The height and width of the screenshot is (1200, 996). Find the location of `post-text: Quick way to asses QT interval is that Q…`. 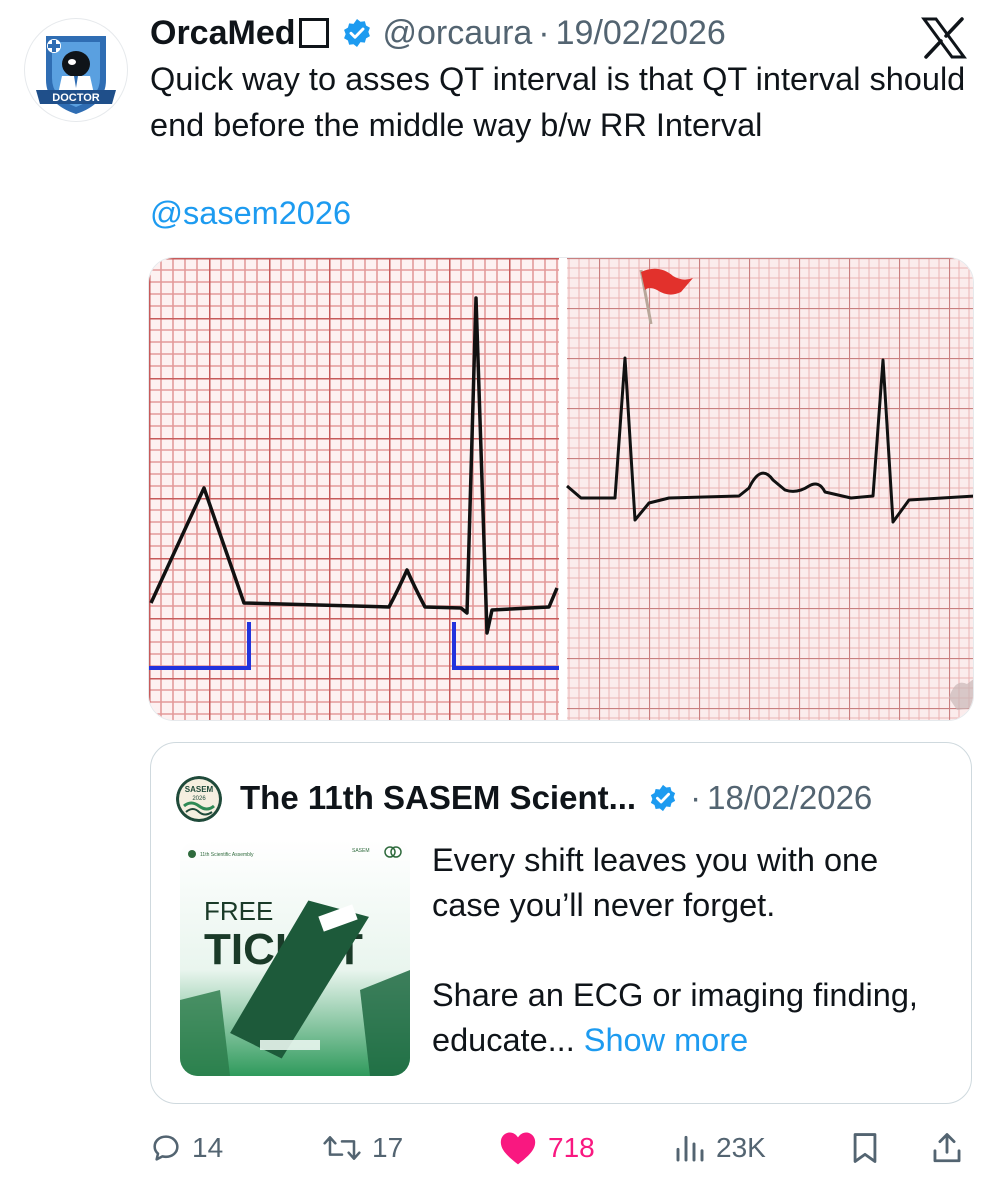

post-text: Quick way to asses QT interval is that Q… is located at coordinates (558, 102).